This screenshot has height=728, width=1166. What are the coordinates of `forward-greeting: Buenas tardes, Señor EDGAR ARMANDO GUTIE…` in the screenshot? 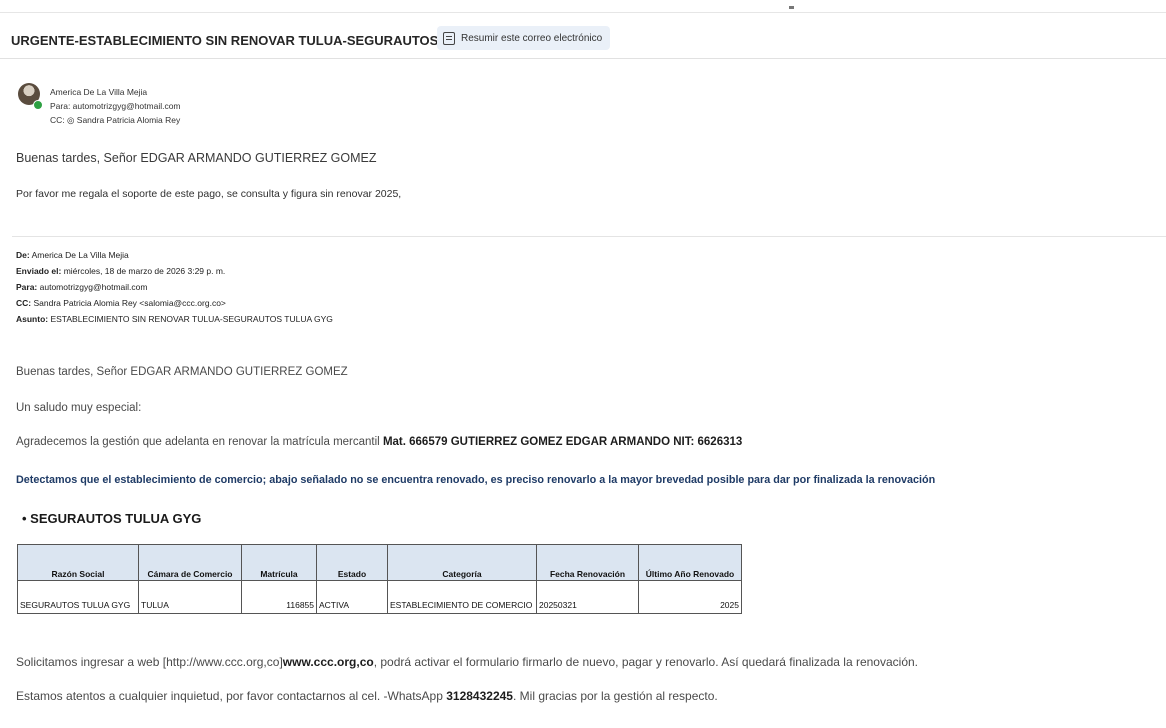 It's located at (182, 372).